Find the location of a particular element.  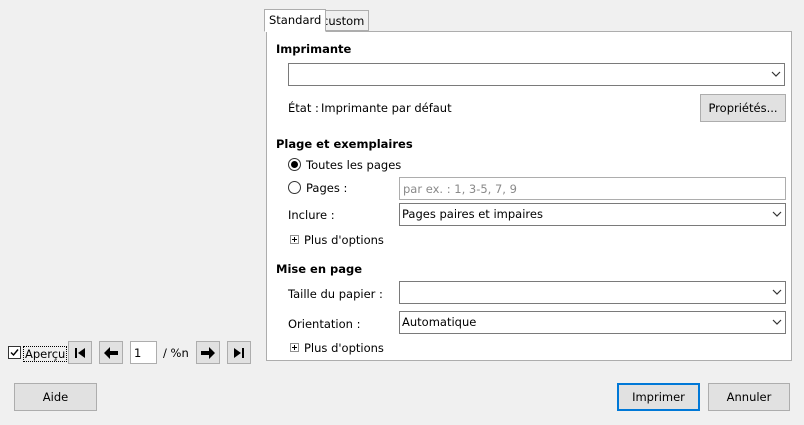

arrow-right-icon is located at coordinates (208, 352).